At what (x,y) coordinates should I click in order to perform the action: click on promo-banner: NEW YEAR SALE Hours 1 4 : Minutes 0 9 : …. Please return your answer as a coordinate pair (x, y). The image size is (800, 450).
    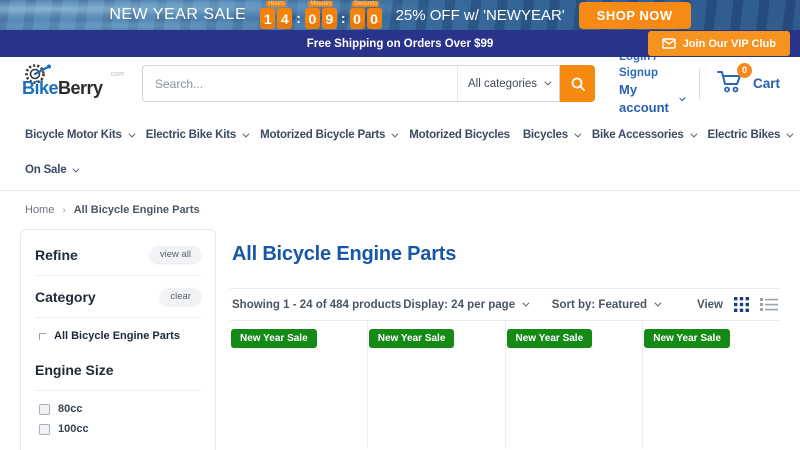
    Looking at the image, I should click on (400, 15).